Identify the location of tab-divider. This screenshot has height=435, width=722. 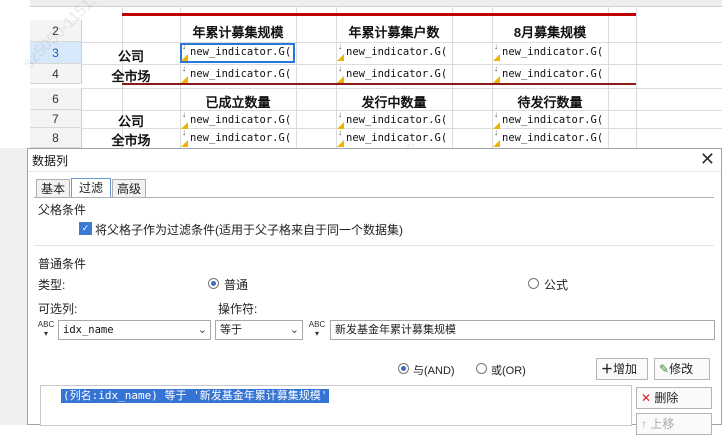
(374, 197).